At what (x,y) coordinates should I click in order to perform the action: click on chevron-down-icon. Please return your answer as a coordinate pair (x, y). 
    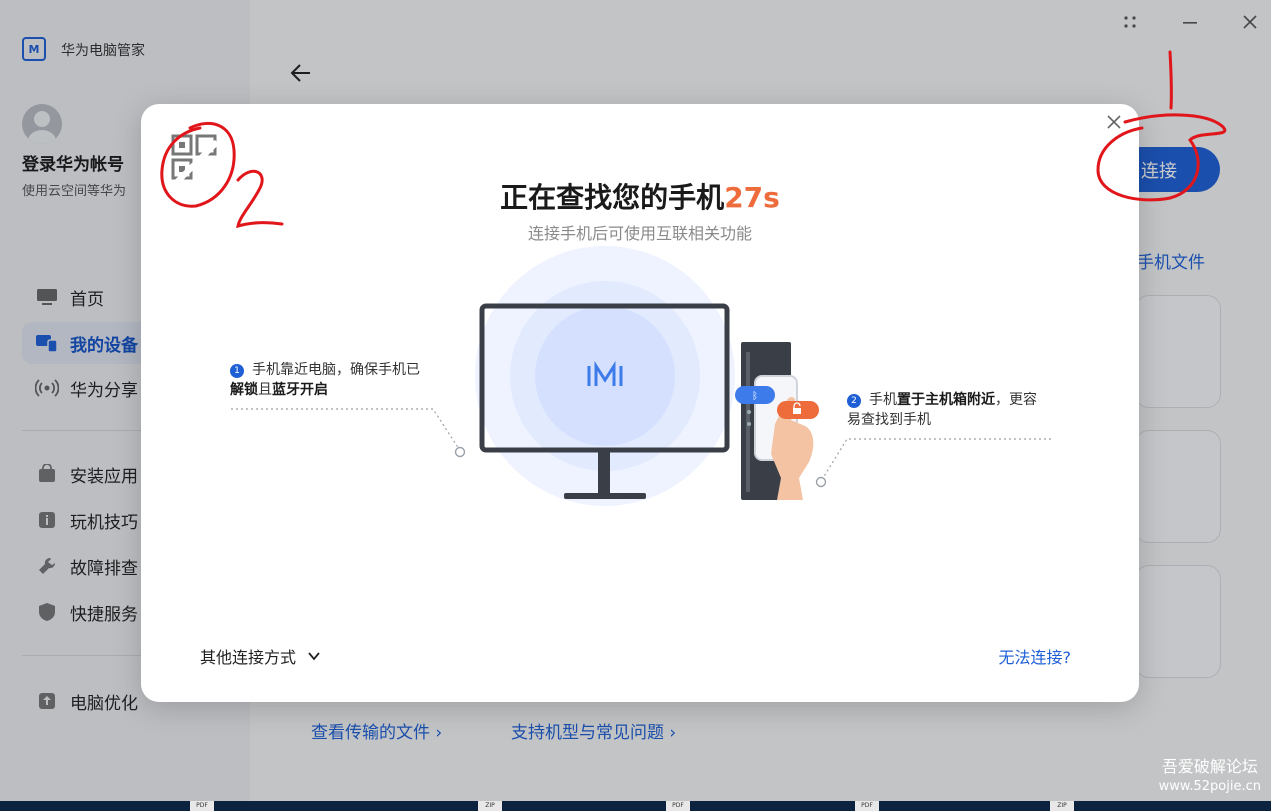
    Looking at the image, I should click on (314, 656).